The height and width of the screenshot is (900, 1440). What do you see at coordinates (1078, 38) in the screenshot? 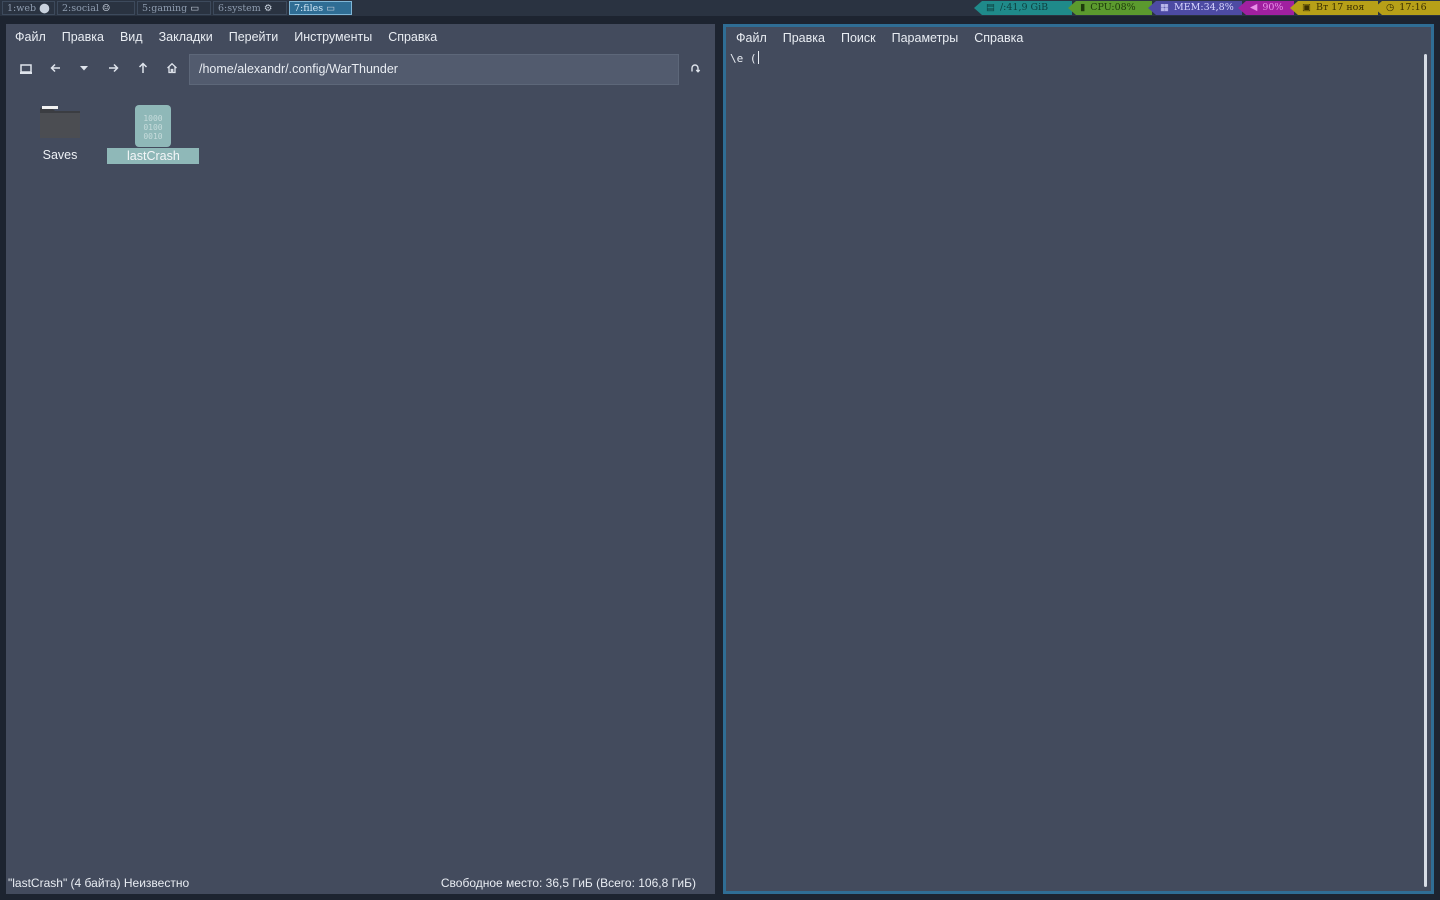
I see `editor-menubar: Файл Правка Поиск Параметры Справка` at bounding box center [1078, 38].